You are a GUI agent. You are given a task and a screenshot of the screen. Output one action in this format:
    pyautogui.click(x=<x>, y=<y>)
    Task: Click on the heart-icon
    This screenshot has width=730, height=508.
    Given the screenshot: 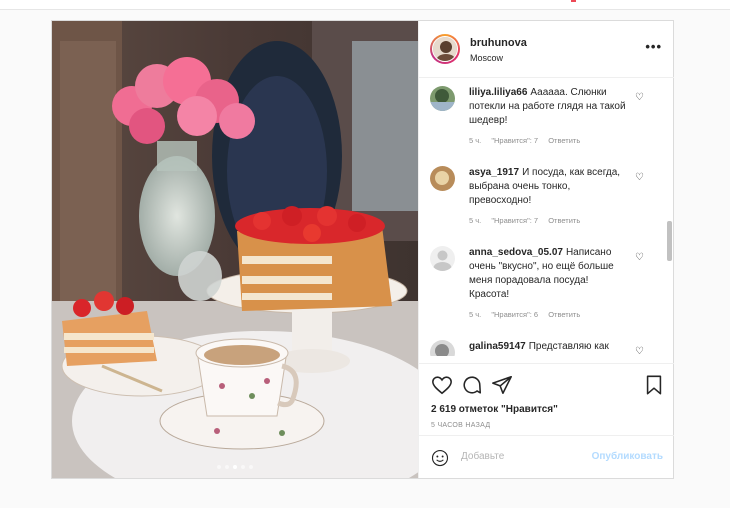 What is the action you would take?
    pyautogui.click(x=442, y=385)
    